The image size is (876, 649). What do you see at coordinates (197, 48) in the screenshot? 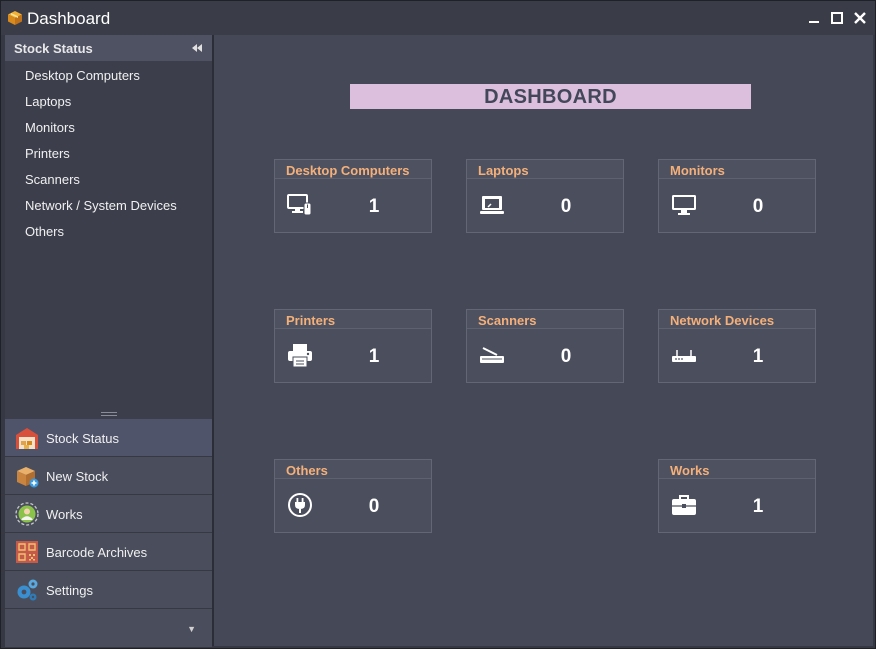
I see `collapse-double-arrow-icon` at bounding box center [197, 48].